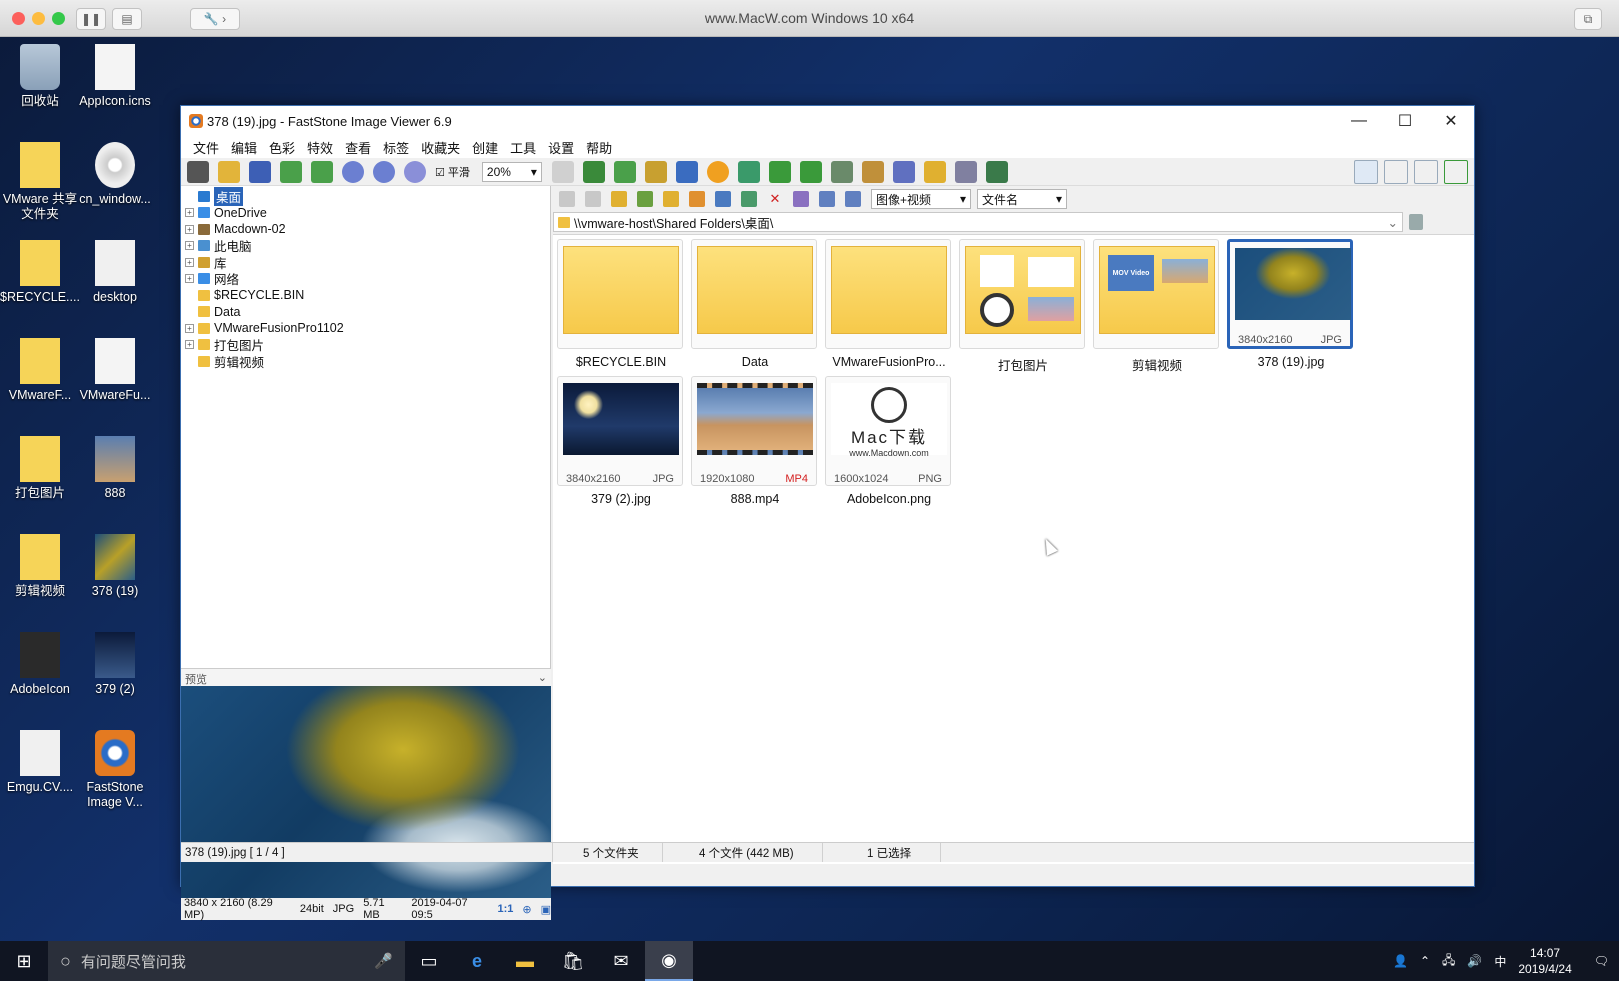 This screenshot has width=1619, height=981. I want to click on detail-view-icon, so click(1396, 171).